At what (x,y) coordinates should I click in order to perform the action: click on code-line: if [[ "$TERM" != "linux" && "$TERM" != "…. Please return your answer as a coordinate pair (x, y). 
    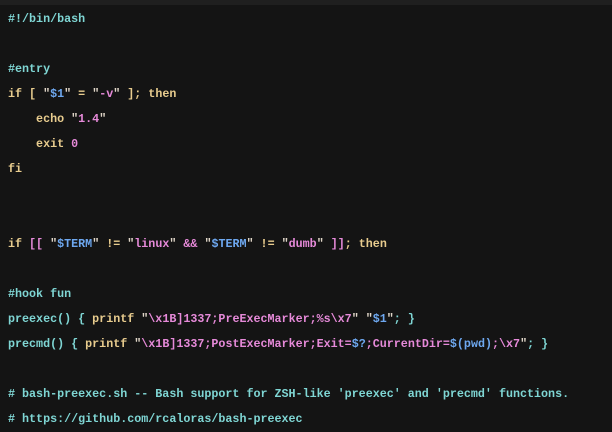
    Looking at the image, I should click on (310, 244).